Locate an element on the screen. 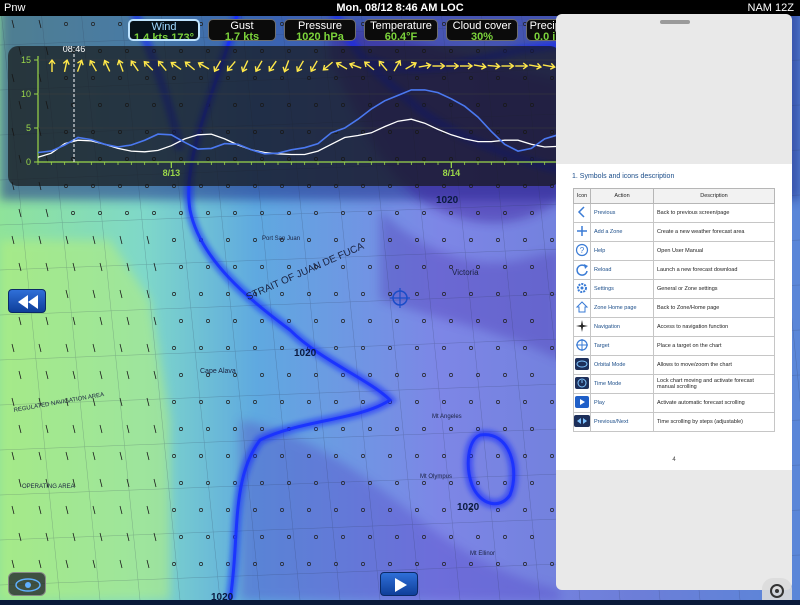 The image size is (800, 605). y-tick-label: 10 is located at coordinates (26, 94).